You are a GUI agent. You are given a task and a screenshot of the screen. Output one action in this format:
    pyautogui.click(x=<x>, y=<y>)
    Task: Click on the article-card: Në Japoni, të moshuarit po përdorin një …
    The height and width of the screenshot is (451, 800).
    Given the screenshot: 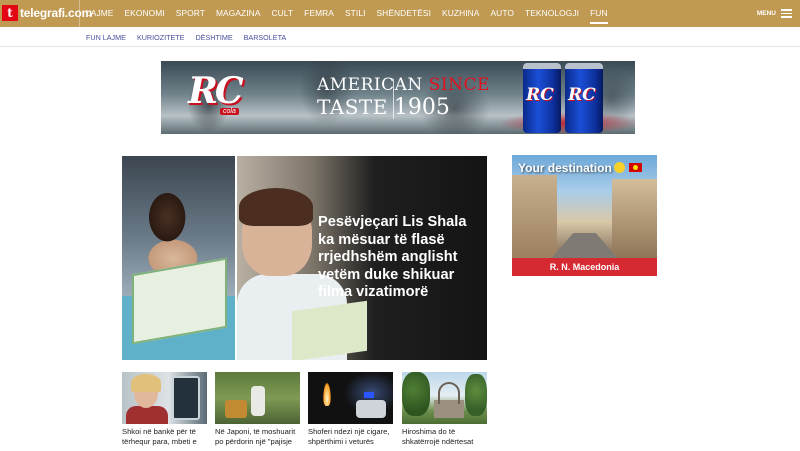 What is the action you would take?
    pyautogui.click(x=257, y=410)
    